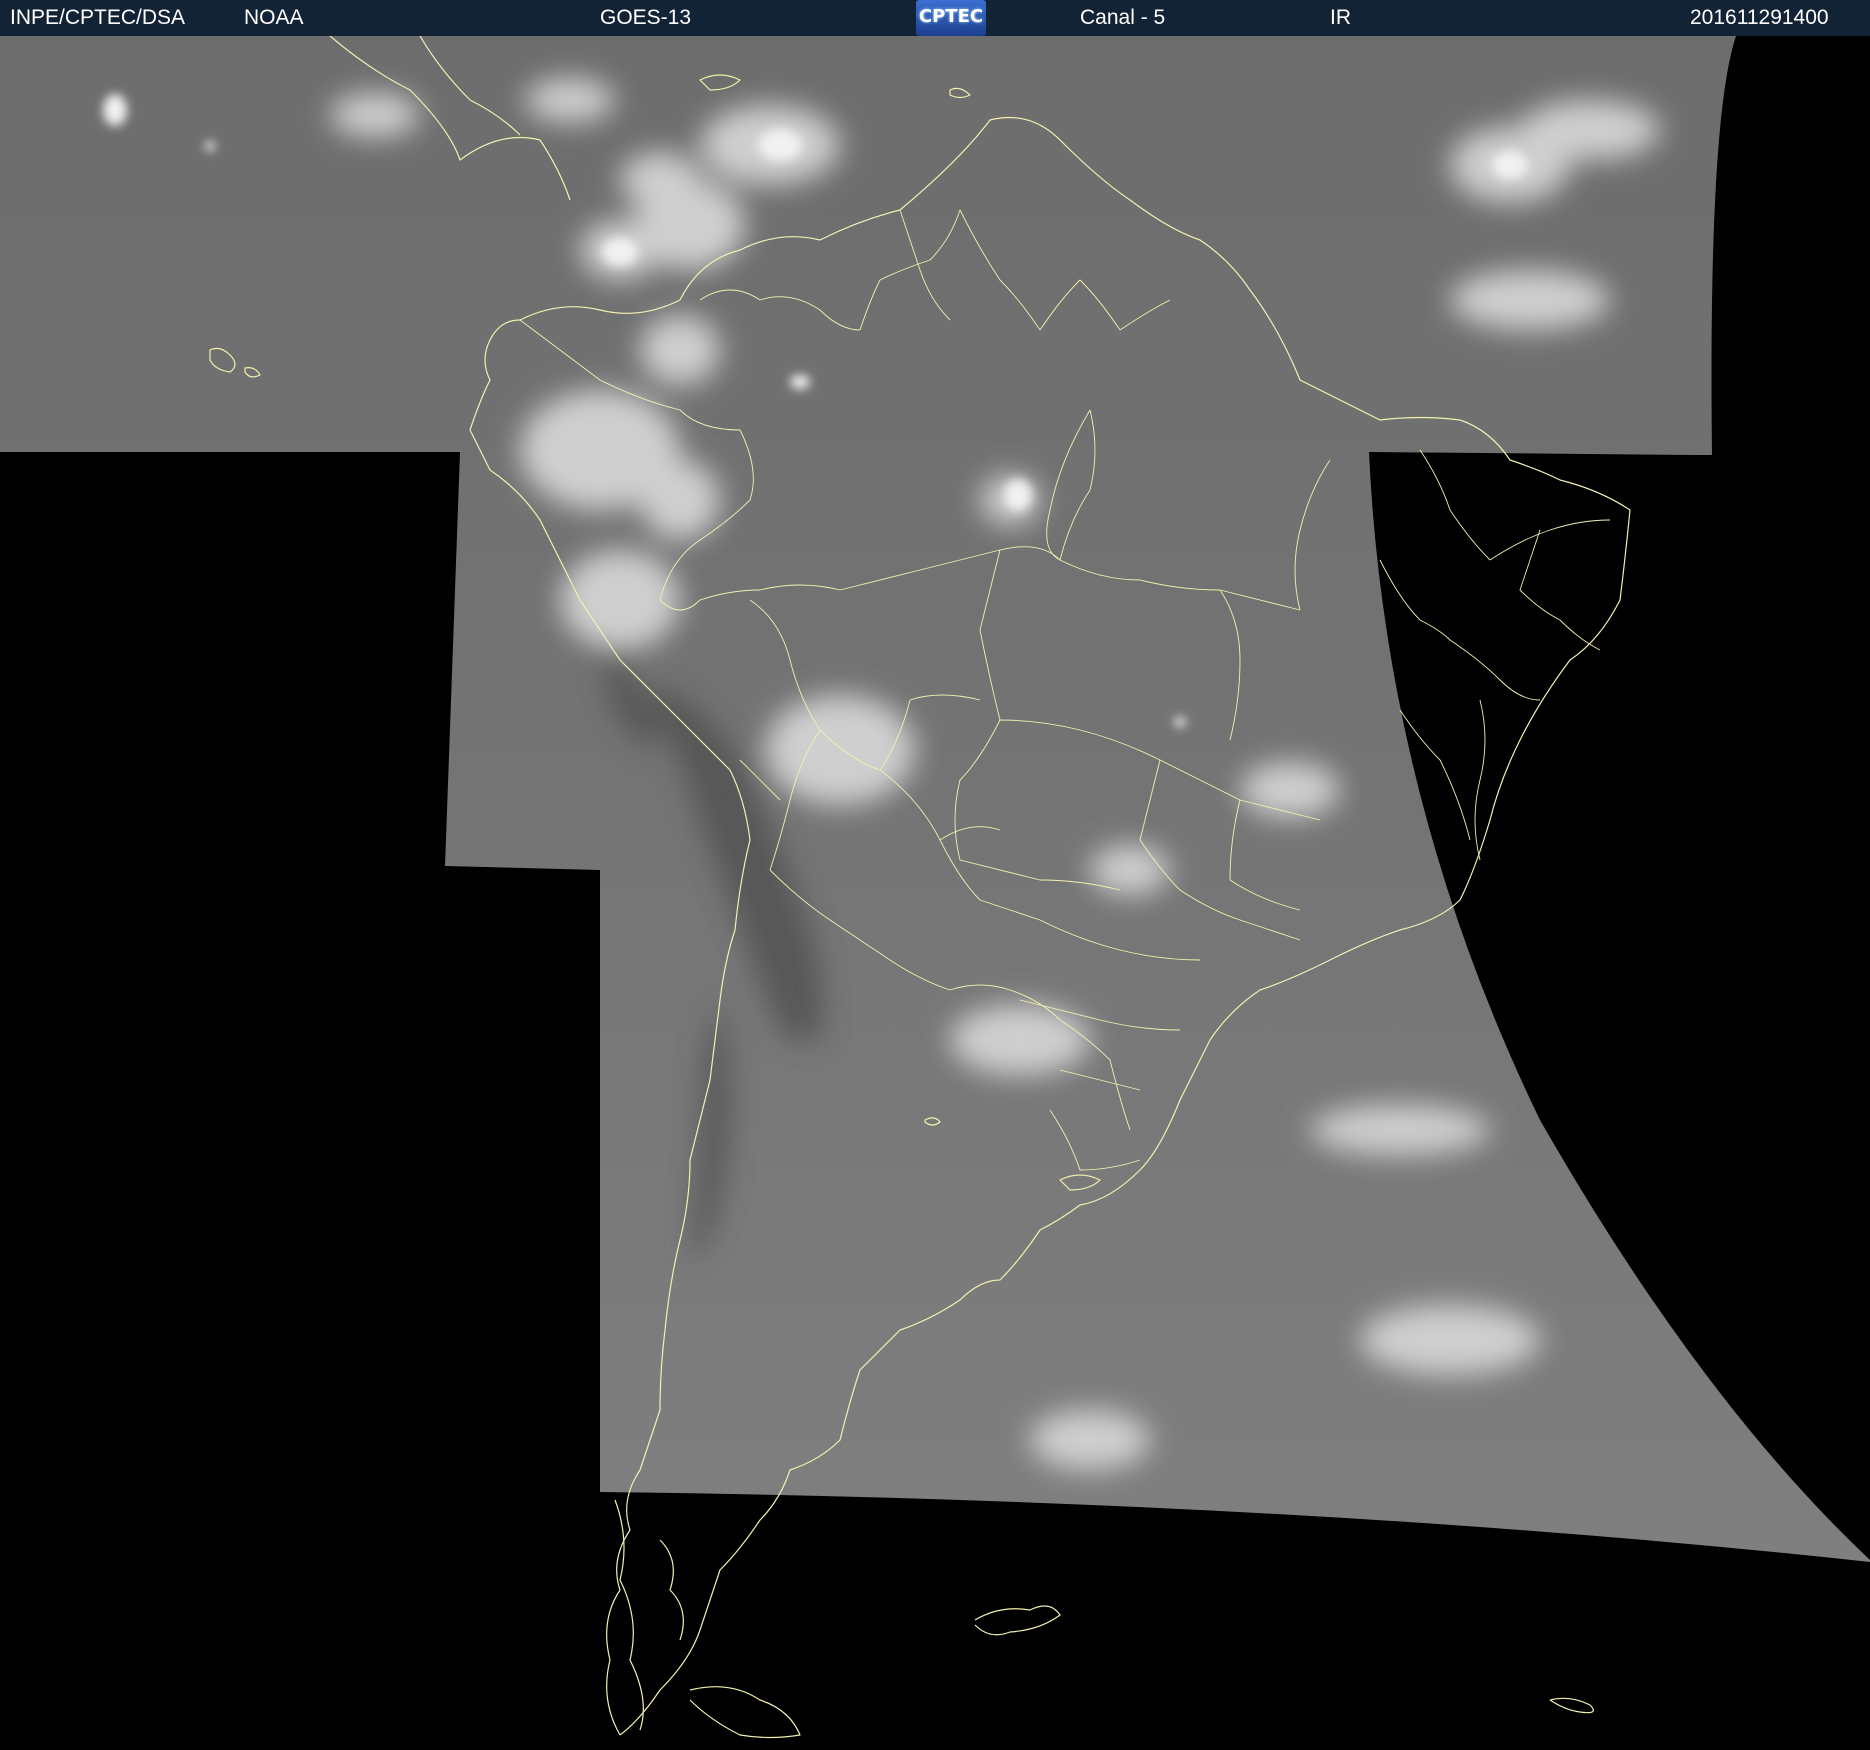  Describe the element at coordinates (1123, 17) in the screenshot. I see `channel-label: Canal - 5` at that location.